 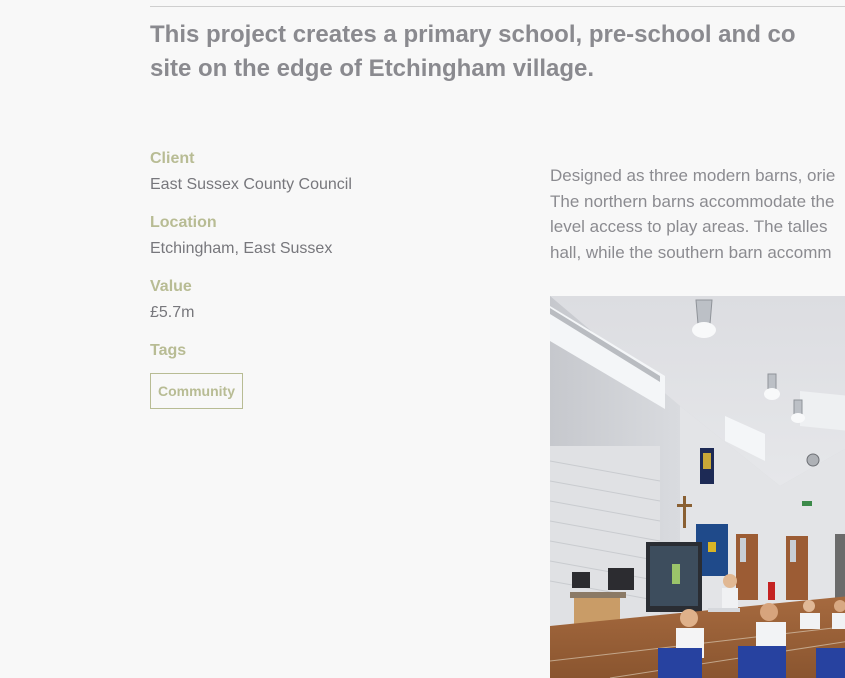 I want to click on location-label: Location, so click(x=183, y=222).